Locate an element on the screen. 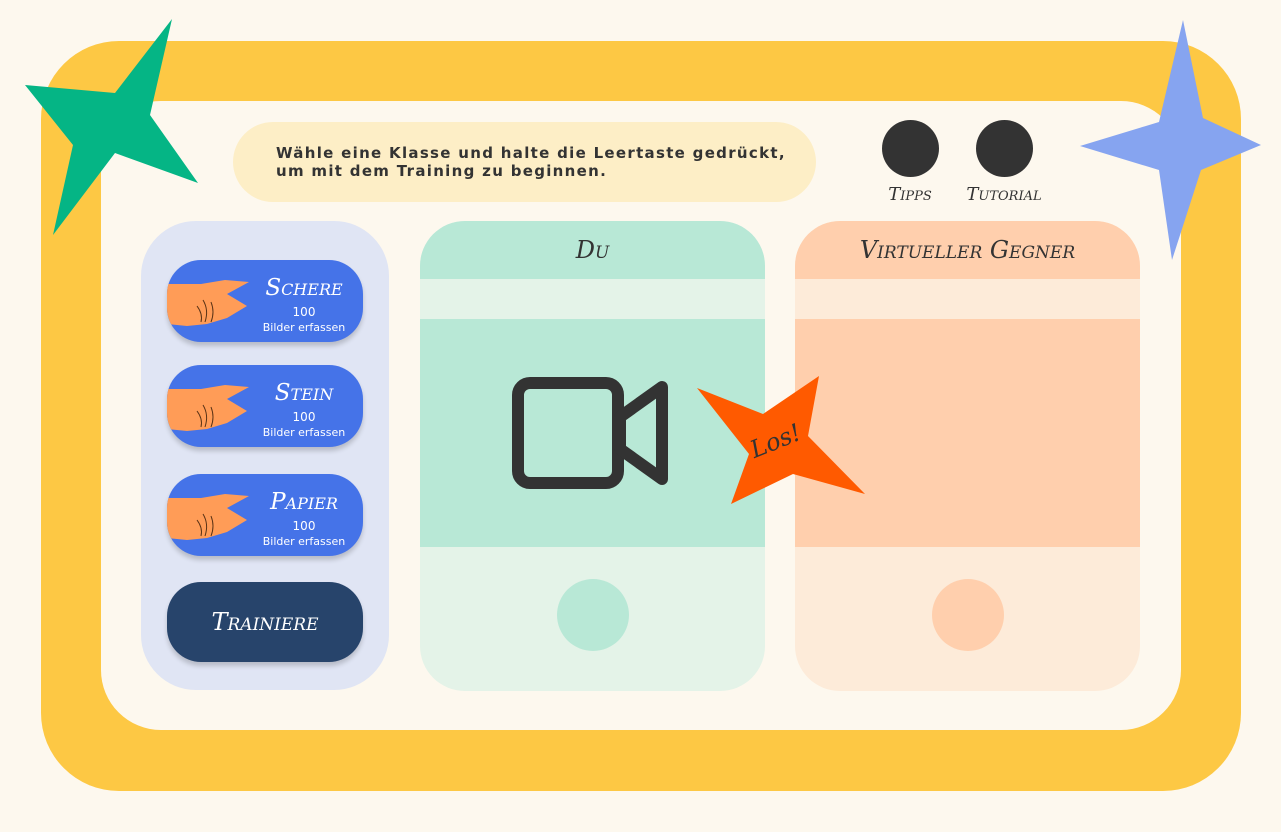 This screenshot has height=832, width=1281. class-button-stein: Stein 100 Bilder erfassen is located at coordinates (265, 406).